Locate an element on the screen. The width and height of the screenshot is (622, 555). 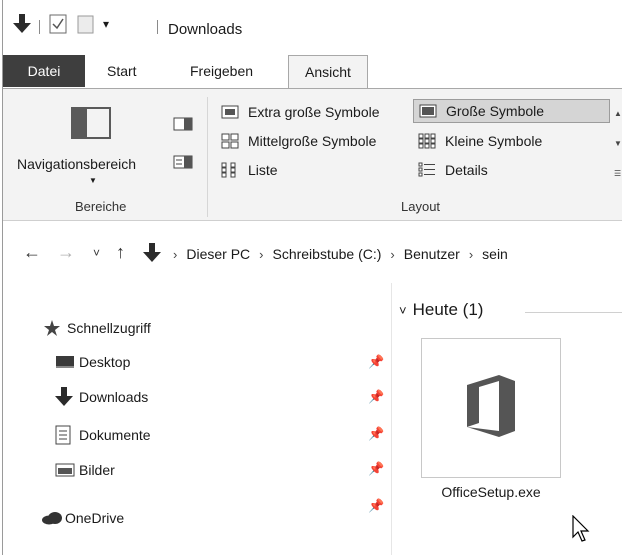
layout-small-icons: Kleine Symbole is located at coordinates (479, 141).